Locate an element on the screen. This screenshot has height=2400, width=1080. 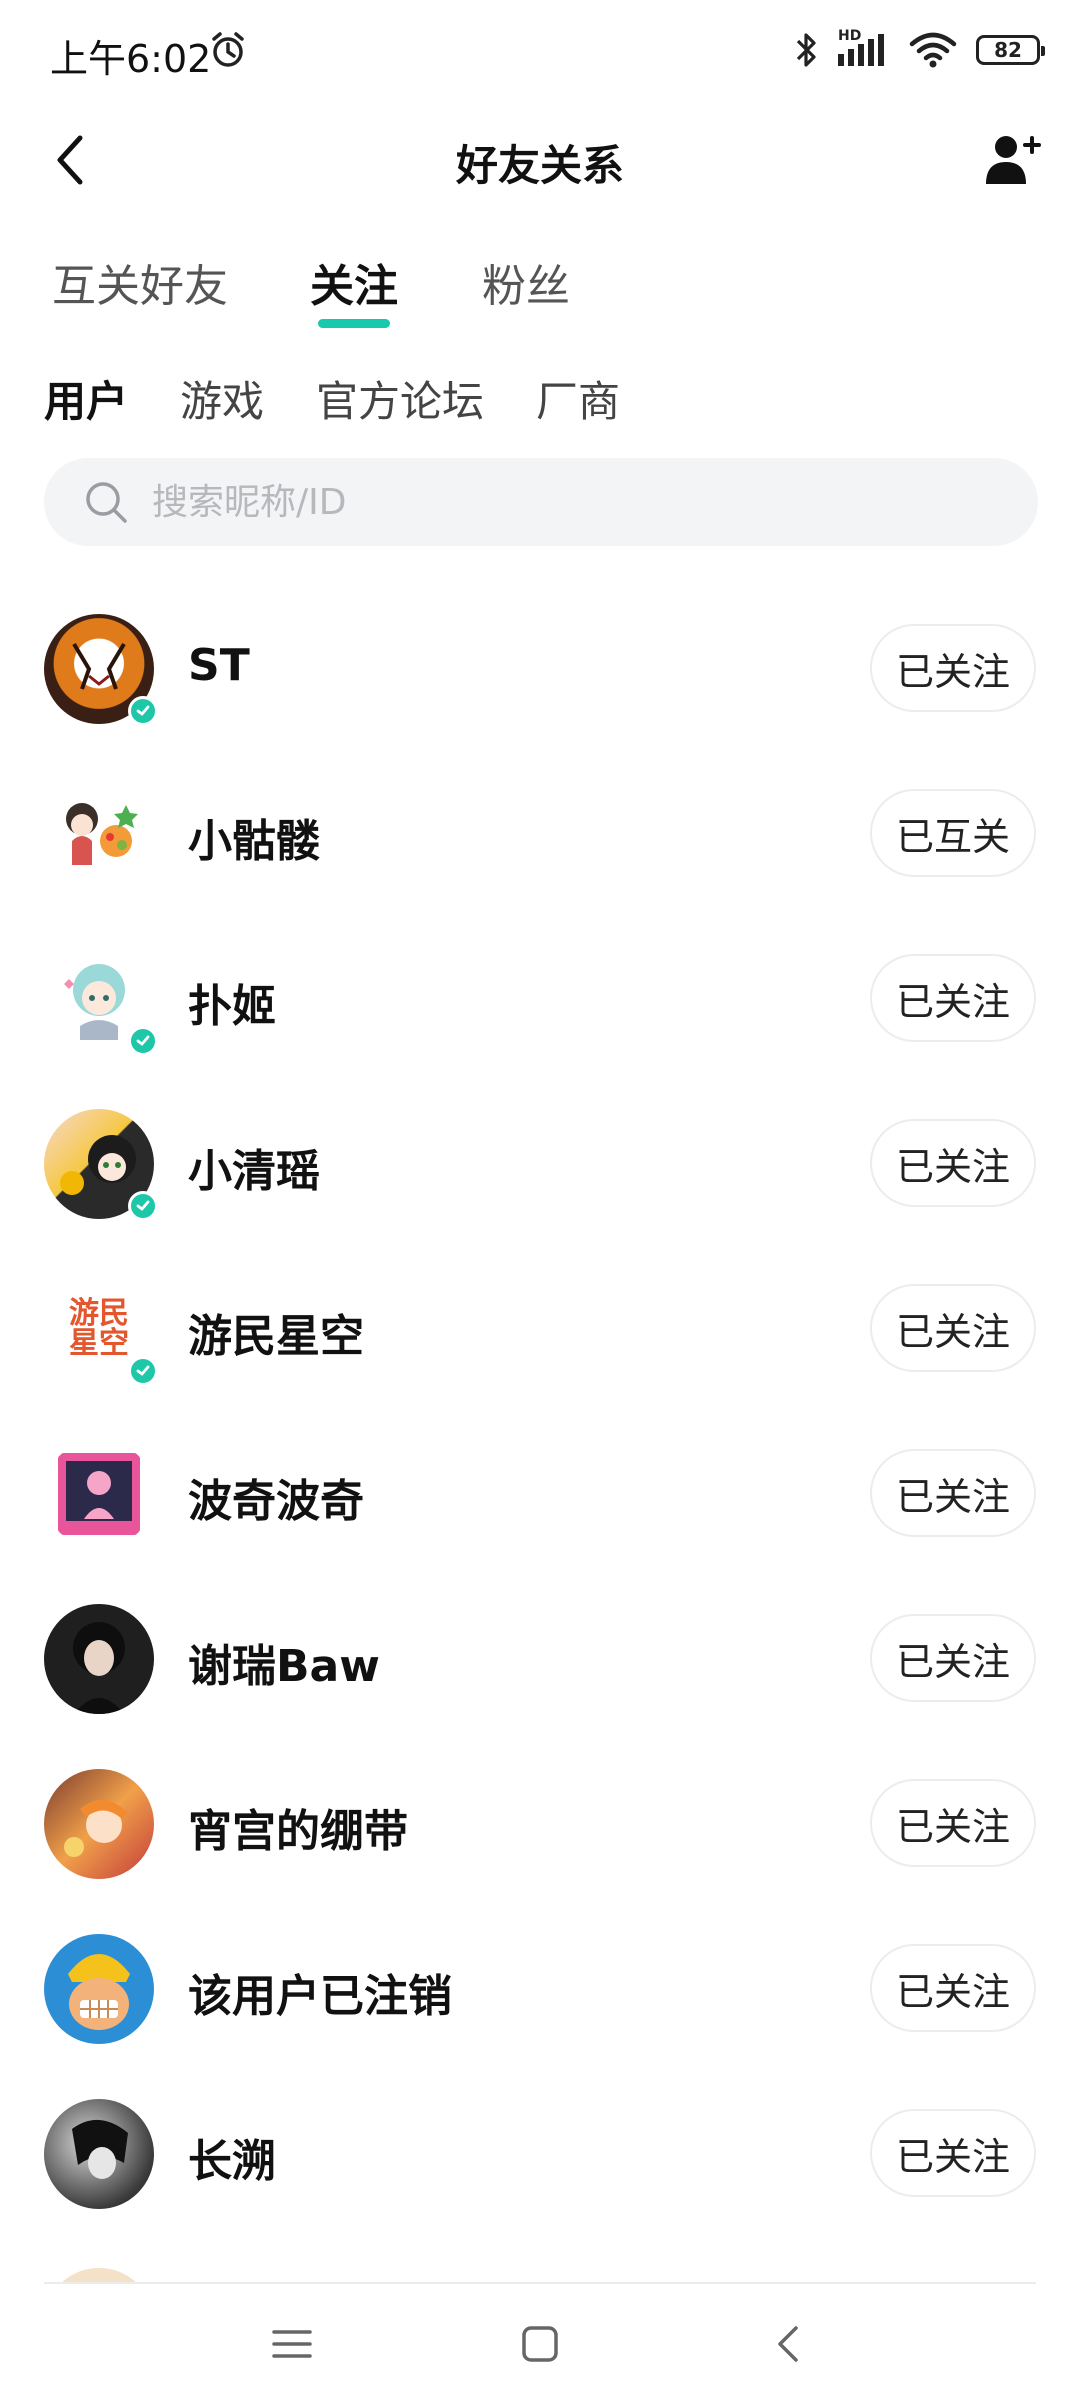
tab-mutual-friends: 互关好友 is located at coordinates (140, 282).